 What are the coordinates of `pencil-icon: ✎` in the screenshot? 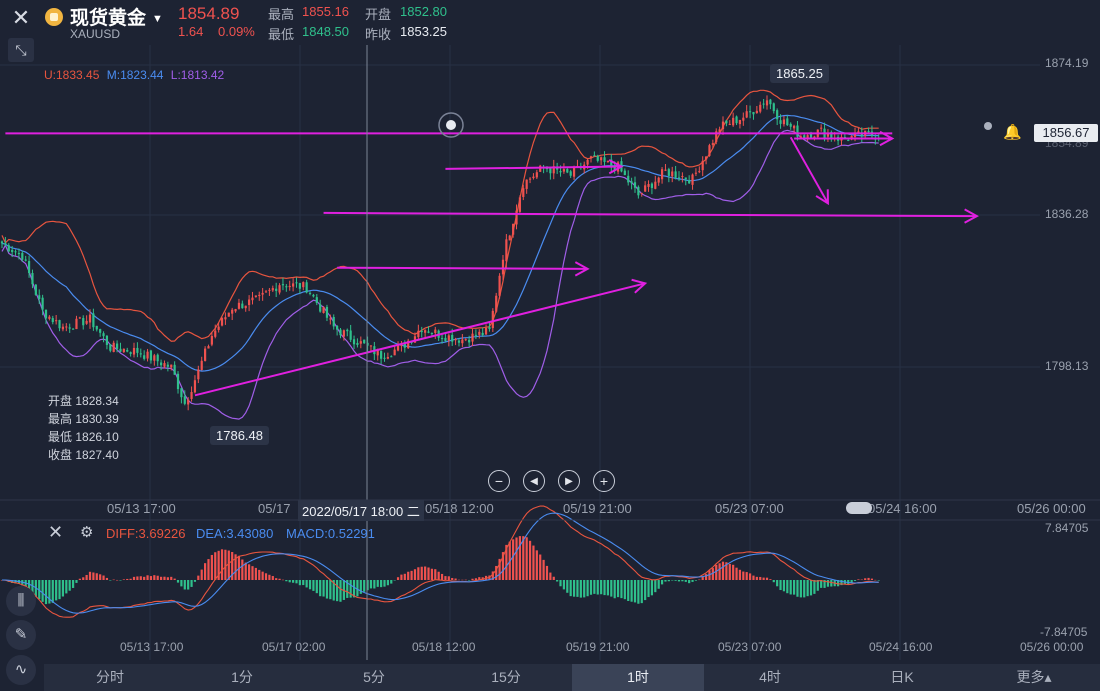 It's located at (21, 635).